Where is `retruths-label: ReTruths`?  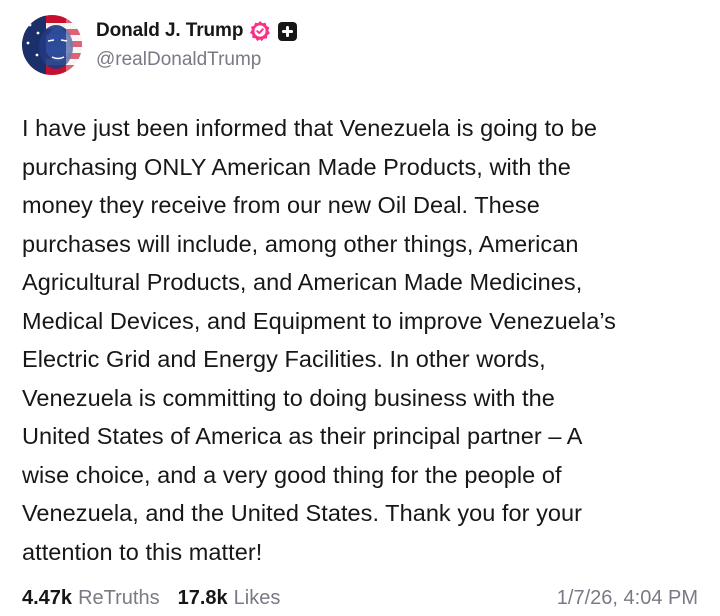 retruths-label: ReTruths is located at coordinates (119, 597).